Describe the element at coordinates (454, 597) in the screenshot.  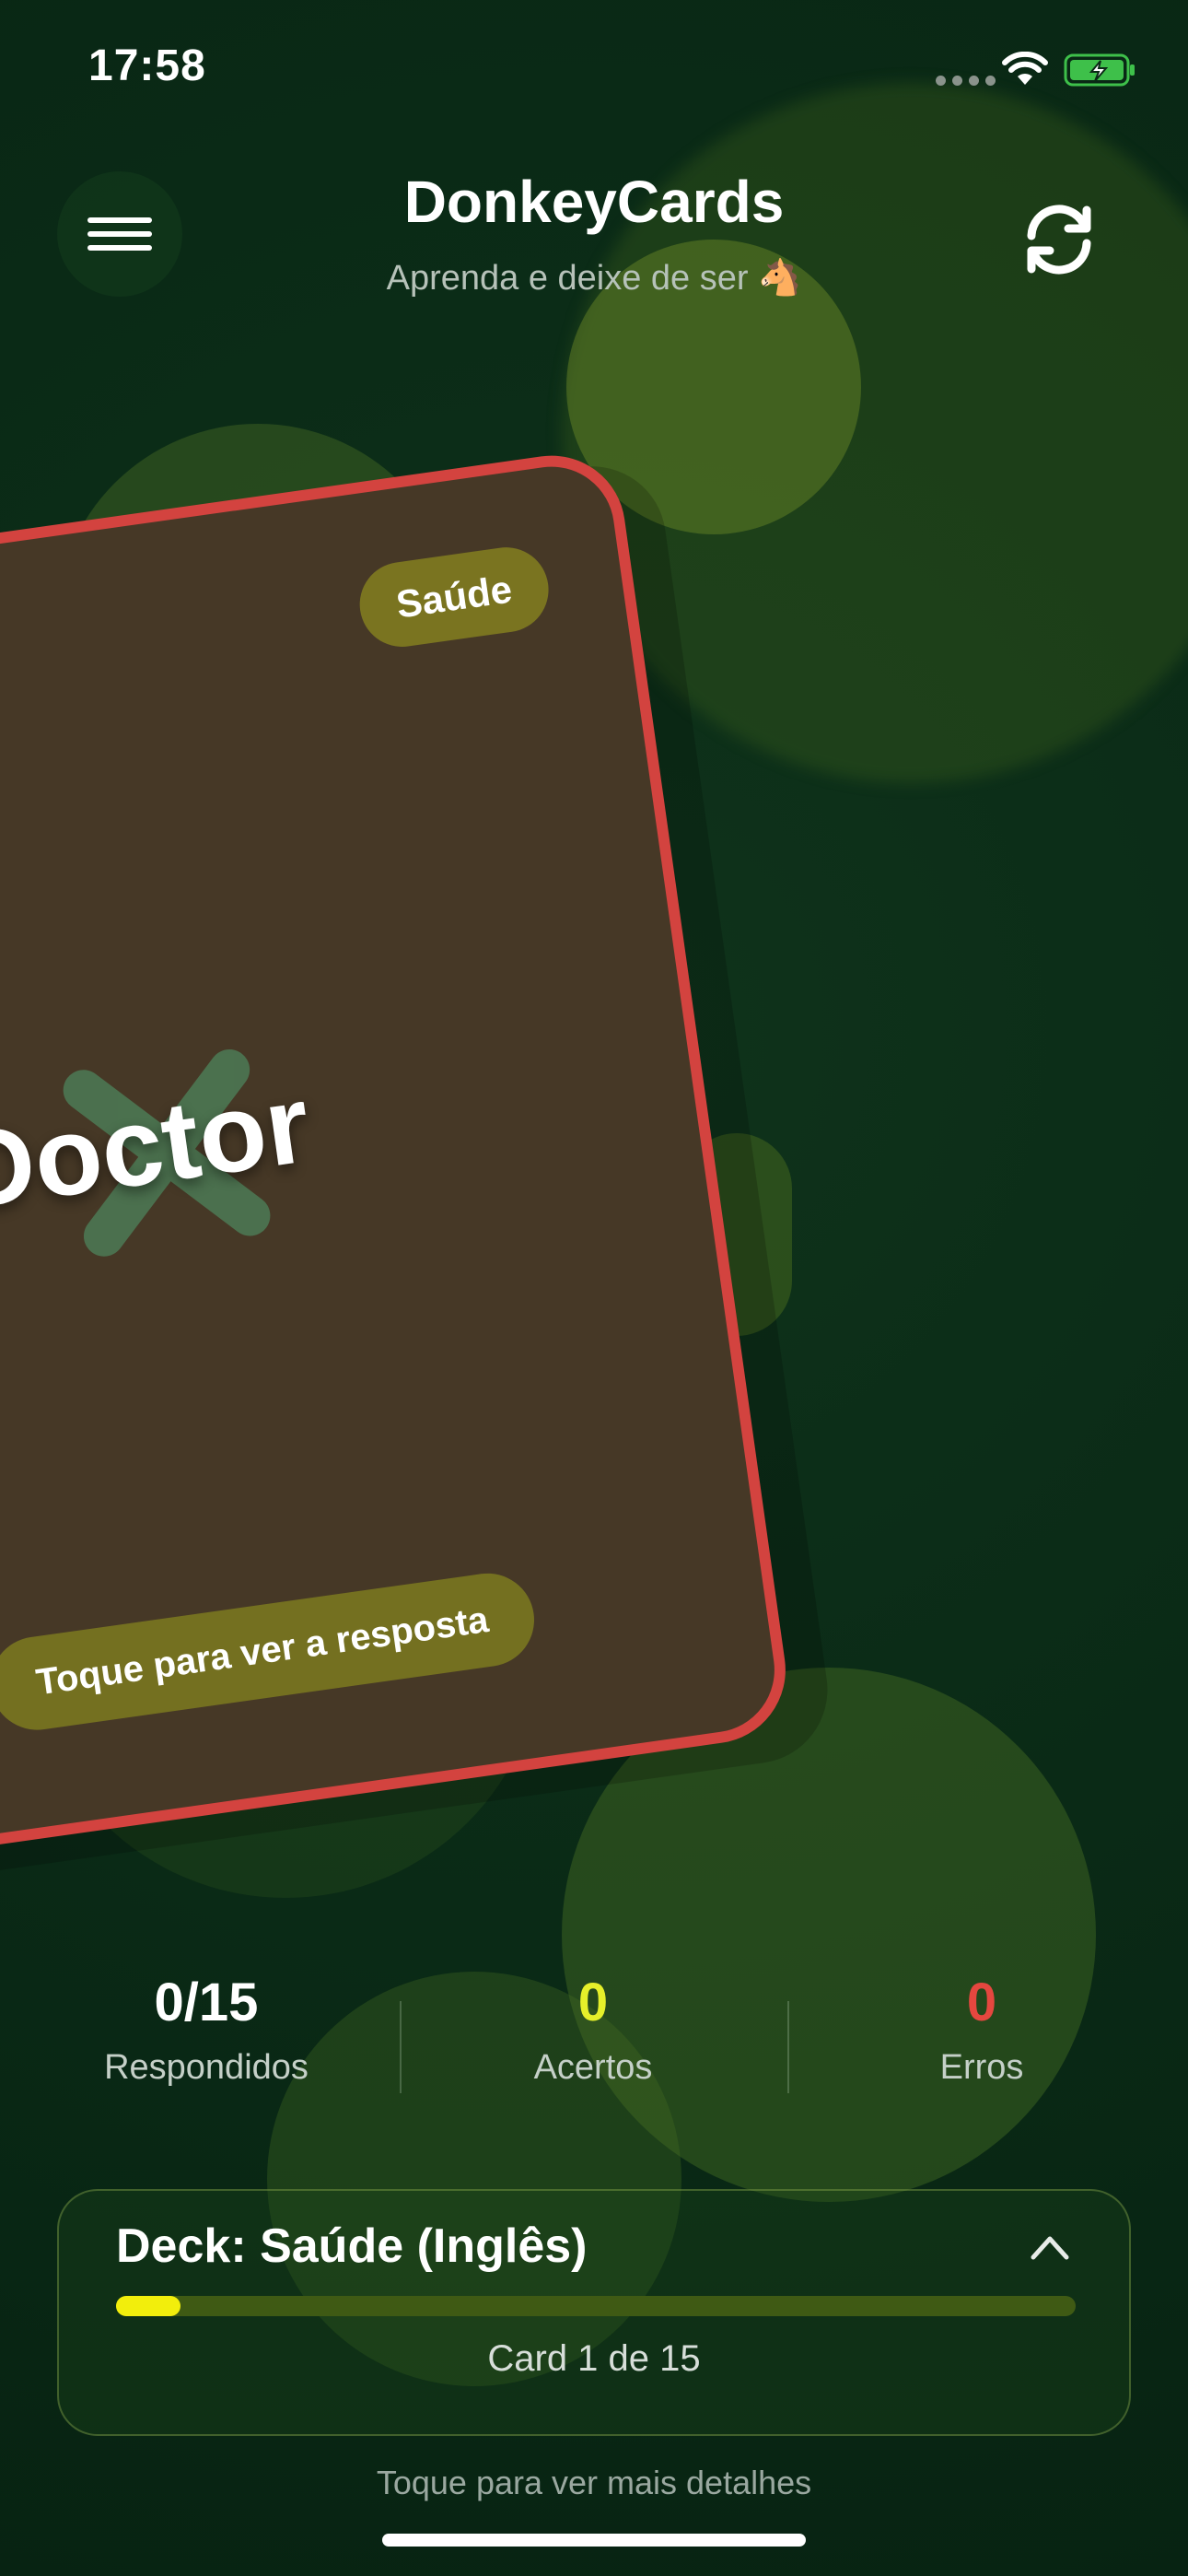
I see `card-category-badge: Saúde` at that location.